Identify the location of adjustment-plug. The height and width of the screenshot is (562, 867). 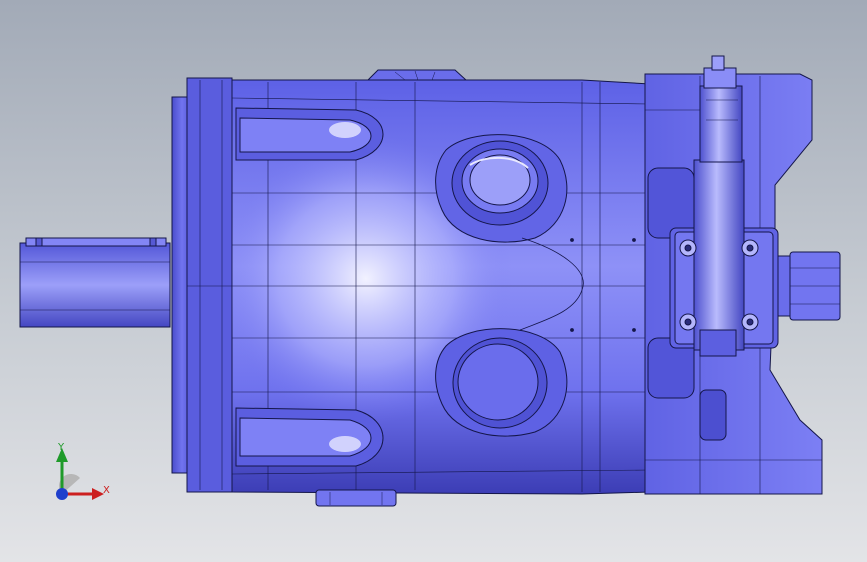
(809, 286).